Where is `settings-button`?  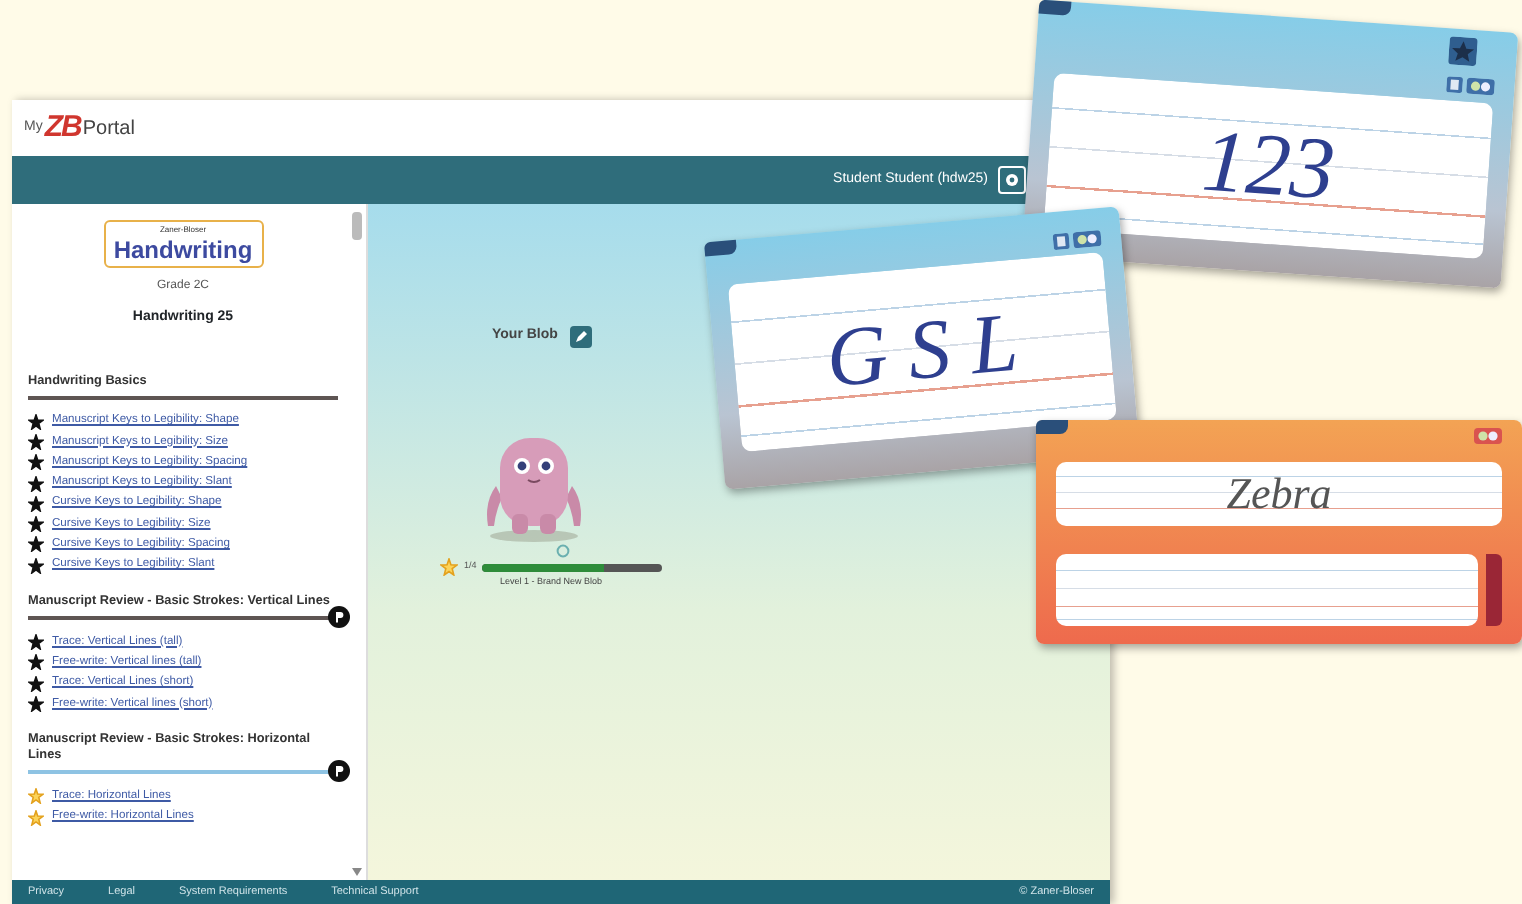 settings-button is located at coordinates (1012, 180).